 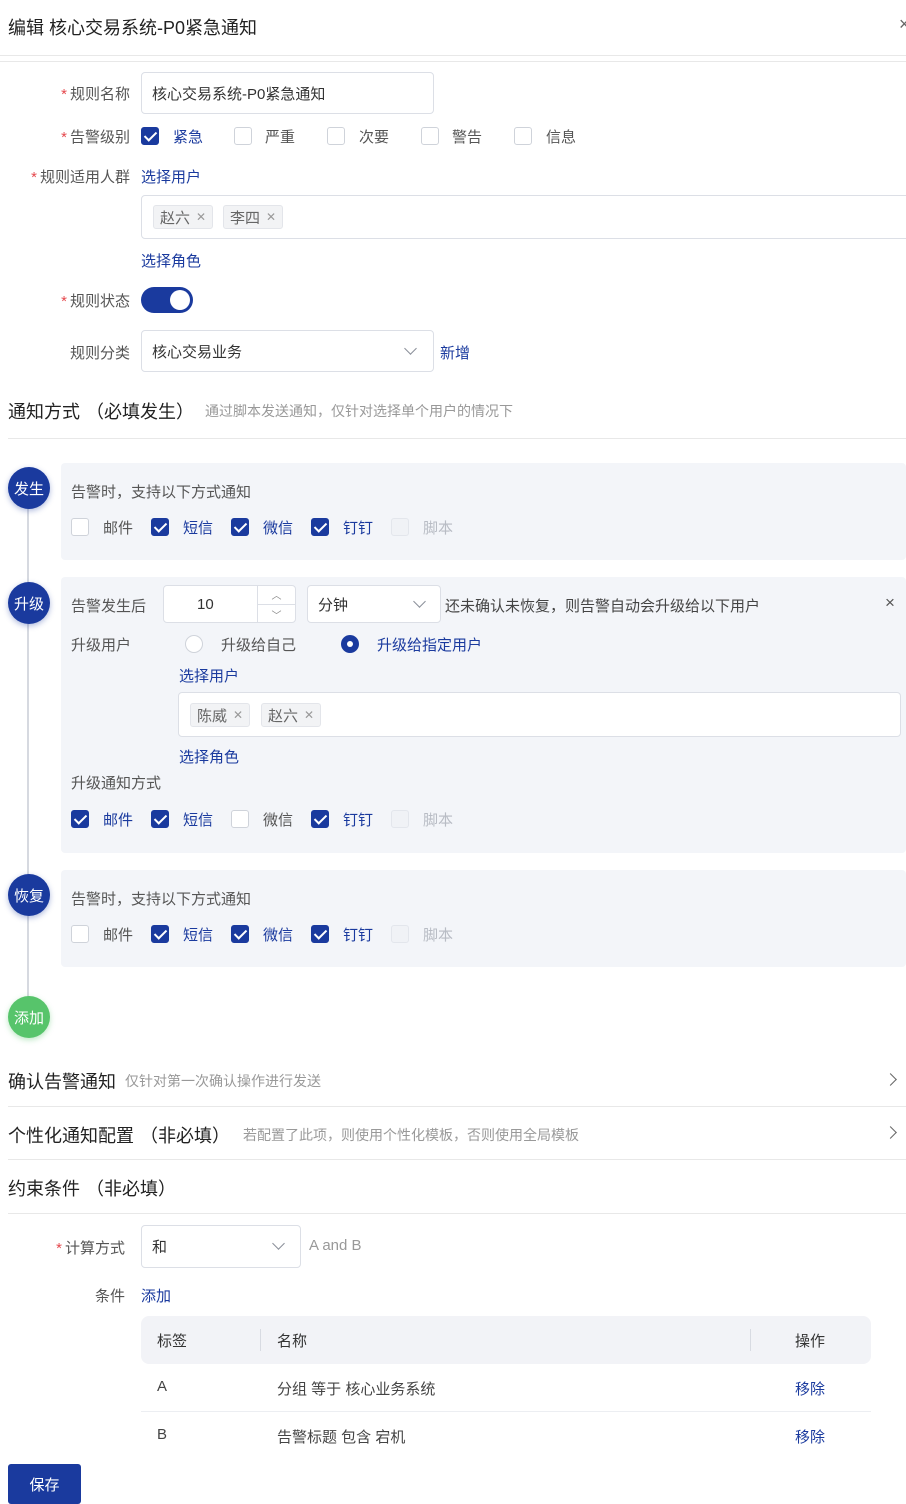 I want to click on add-category-link: 新增, so click(x=455, y=352).